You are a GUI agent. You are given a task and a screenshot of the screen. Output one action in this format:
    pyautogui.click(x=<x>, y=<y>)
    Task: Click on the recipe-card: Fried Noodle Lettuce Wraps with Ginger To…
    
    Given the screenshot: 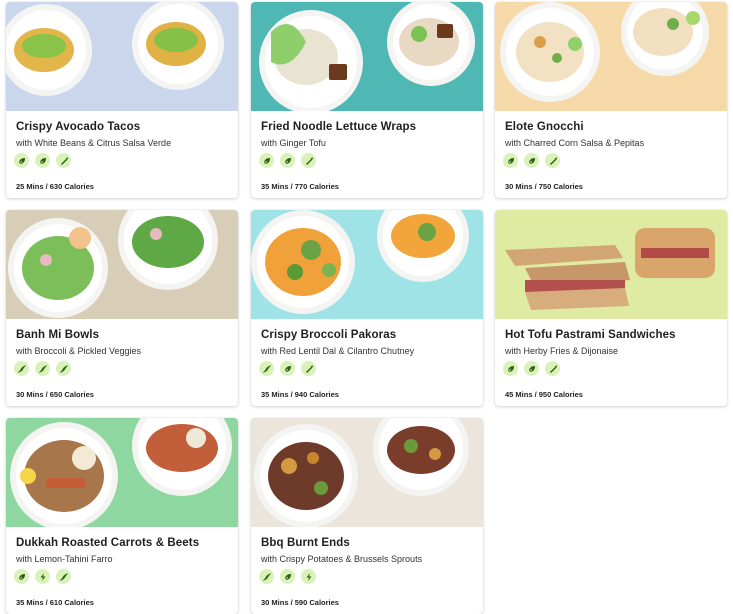 What is the action you would take?
    pyautogui.click(x=367, y=100)
    